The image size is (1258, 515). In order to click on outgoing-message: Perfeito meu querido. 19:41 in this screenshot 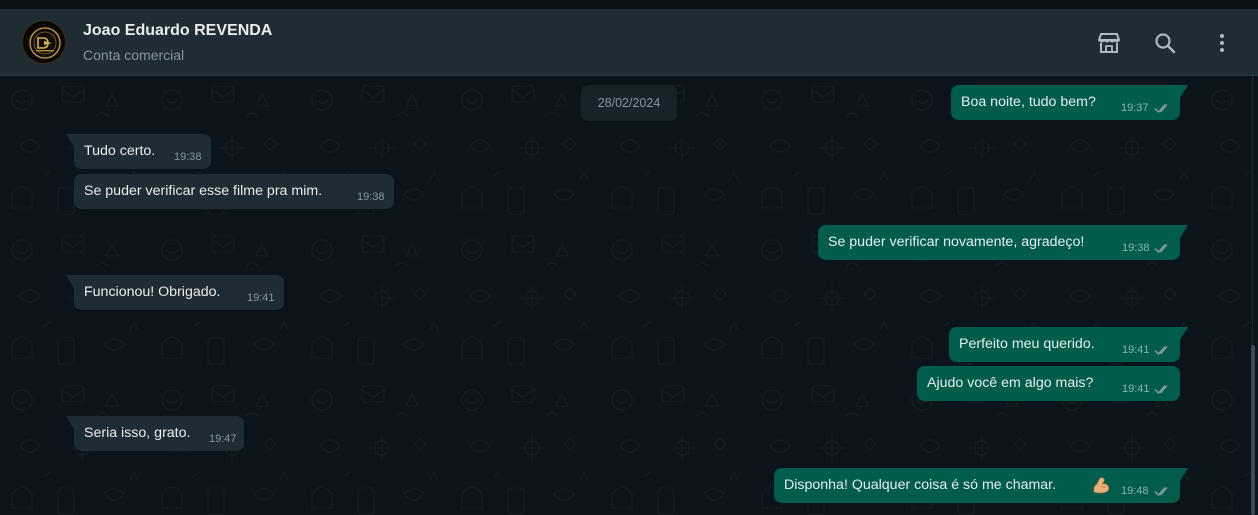, I will do `click(1068, 344)`.